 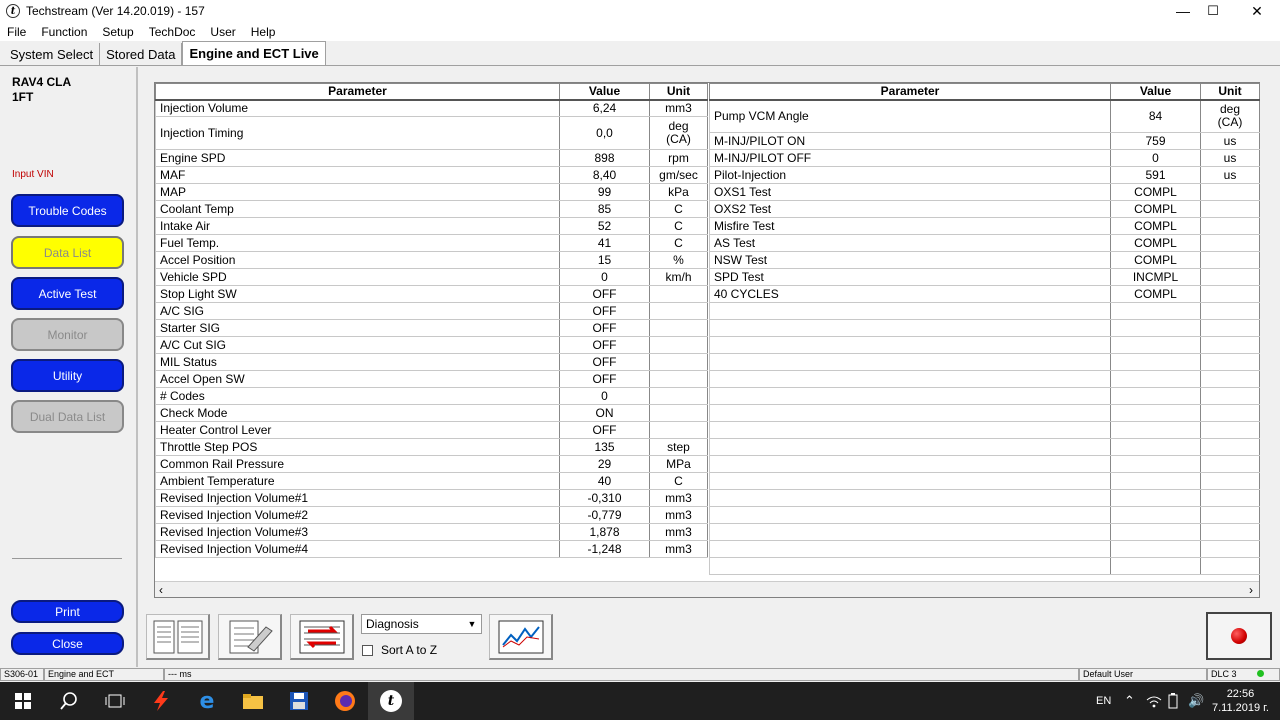 What do you see at coordinates (64, 32) in the screenshot?
I see `menu-function: Function` at bounding box center [64, 32].